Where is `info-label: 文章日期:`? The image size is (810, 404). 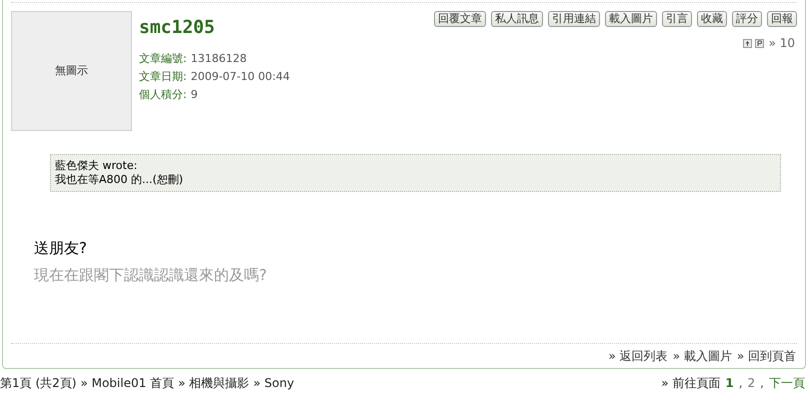
info-label: 文章日期: is located at coordinates (163, 77).